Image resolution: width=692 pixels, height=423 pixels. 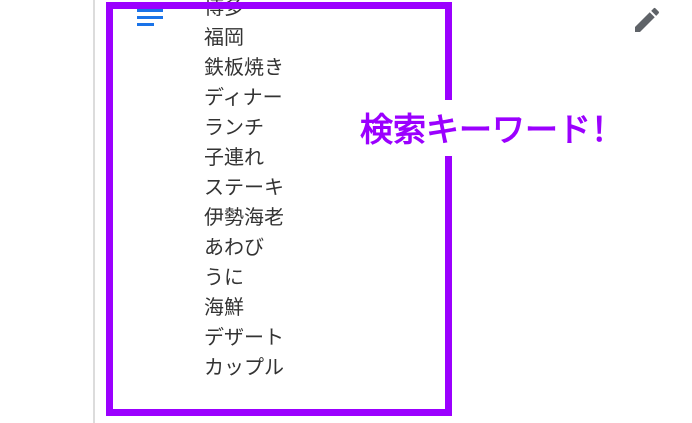 I want to click on left-divider, so click(x=94, y=211).